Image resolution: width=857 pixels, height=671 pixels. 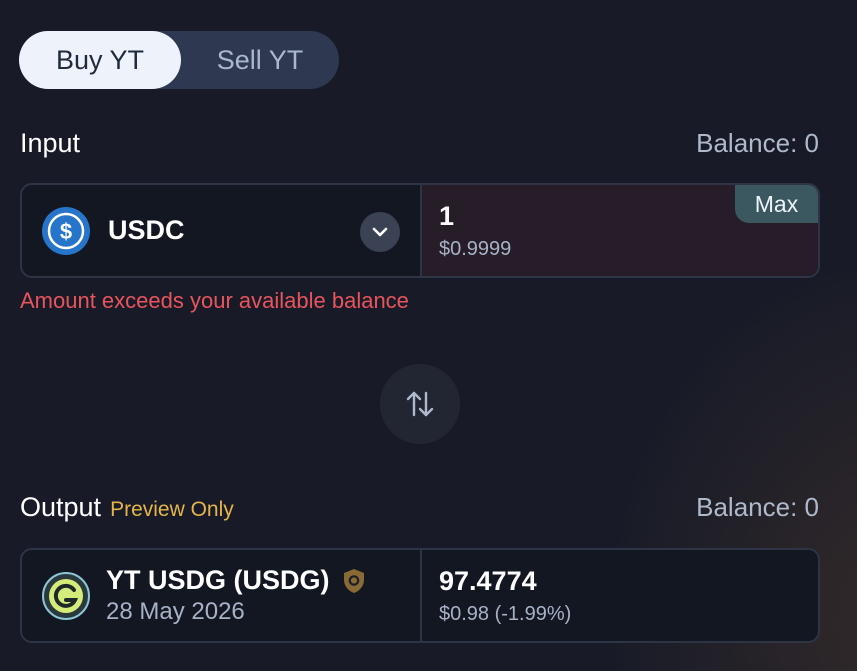 I want to click on input-token-selector: $ USDC, so click(x=222, y=230).